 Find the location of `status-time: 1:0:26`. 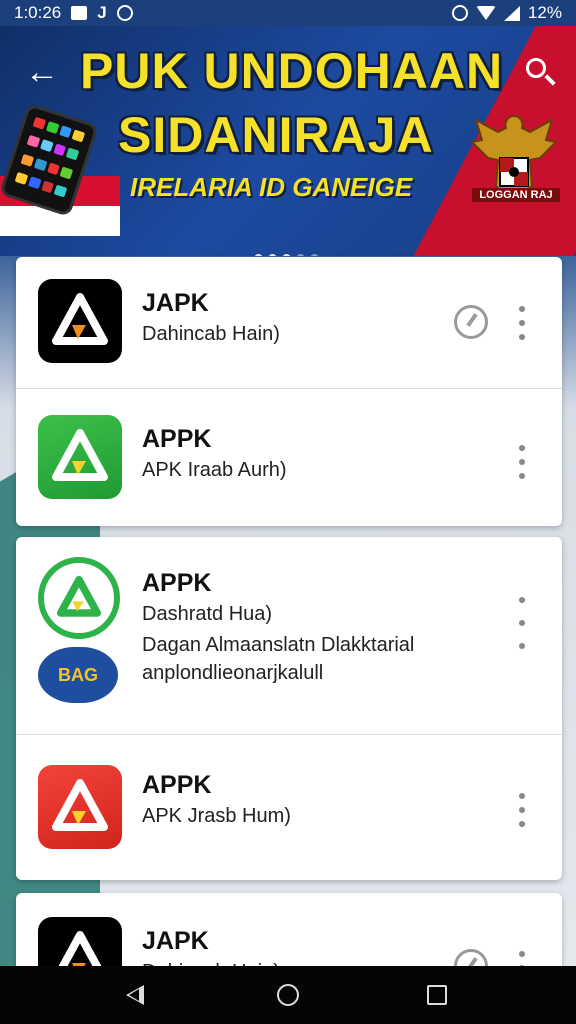

status-time: 1:0:26 is located at coordinates (38, 12).